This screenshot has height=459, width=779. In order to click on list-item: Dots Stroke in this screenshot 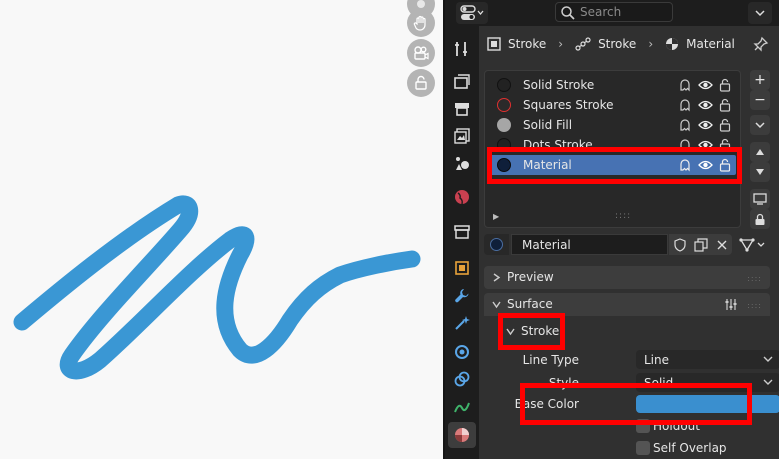, I will do `click(612, 145)`.